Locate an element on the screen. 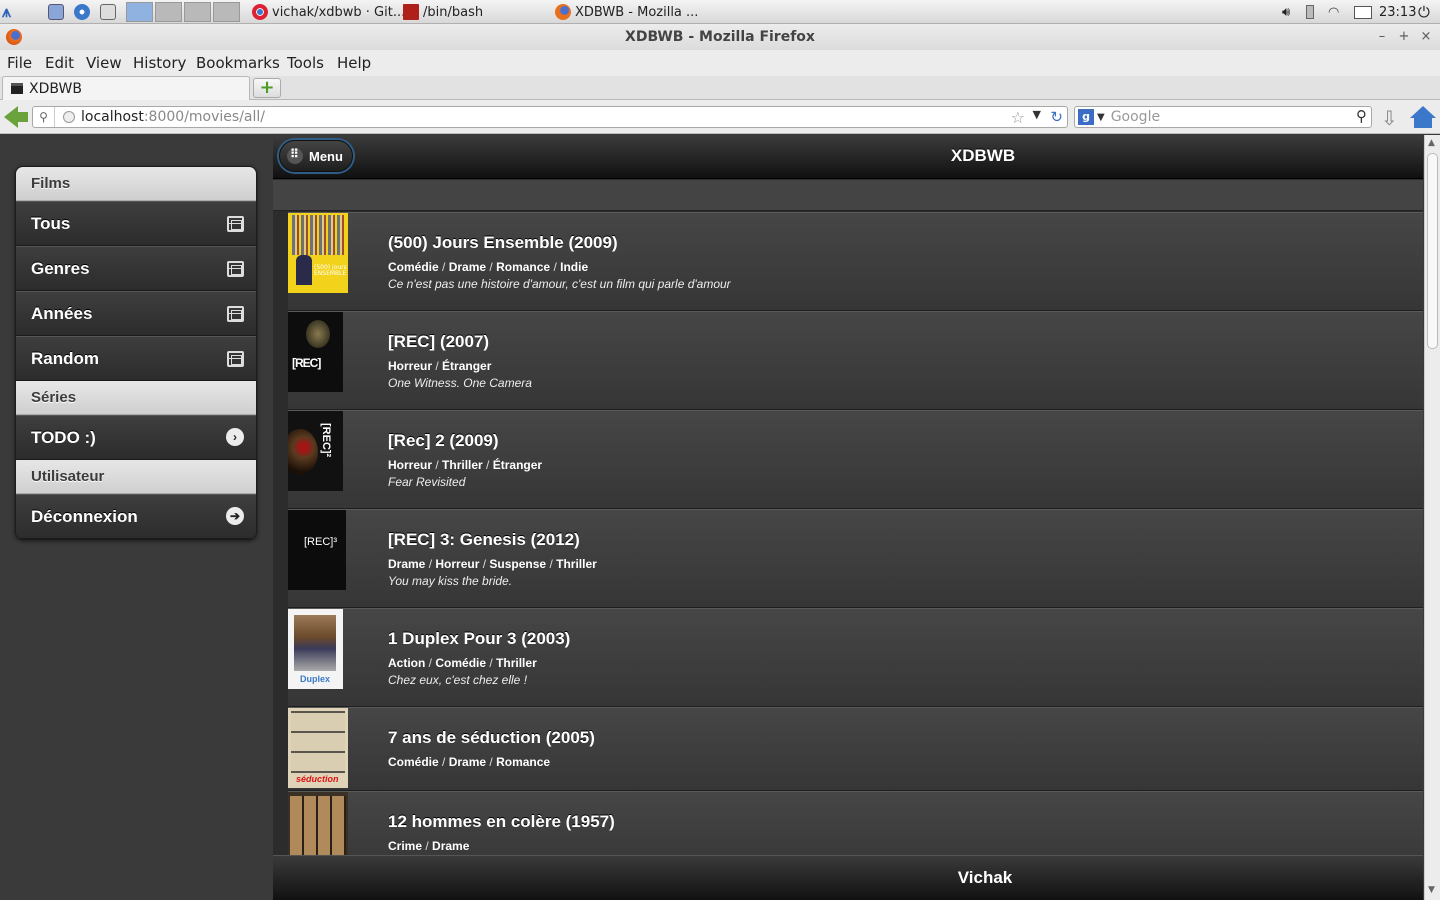 Image resolution: width=1440 pixels, height=900 pixels. mail-notification-icon is located at coordinates (1363, 12).